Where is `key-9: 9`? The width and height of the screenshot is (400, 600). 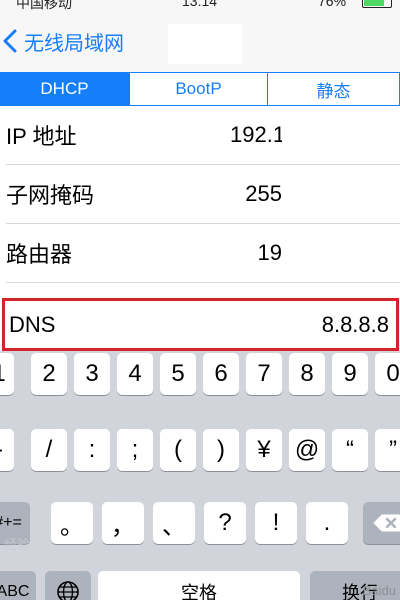
key-9: 9 is located at coordinates (350, 374).